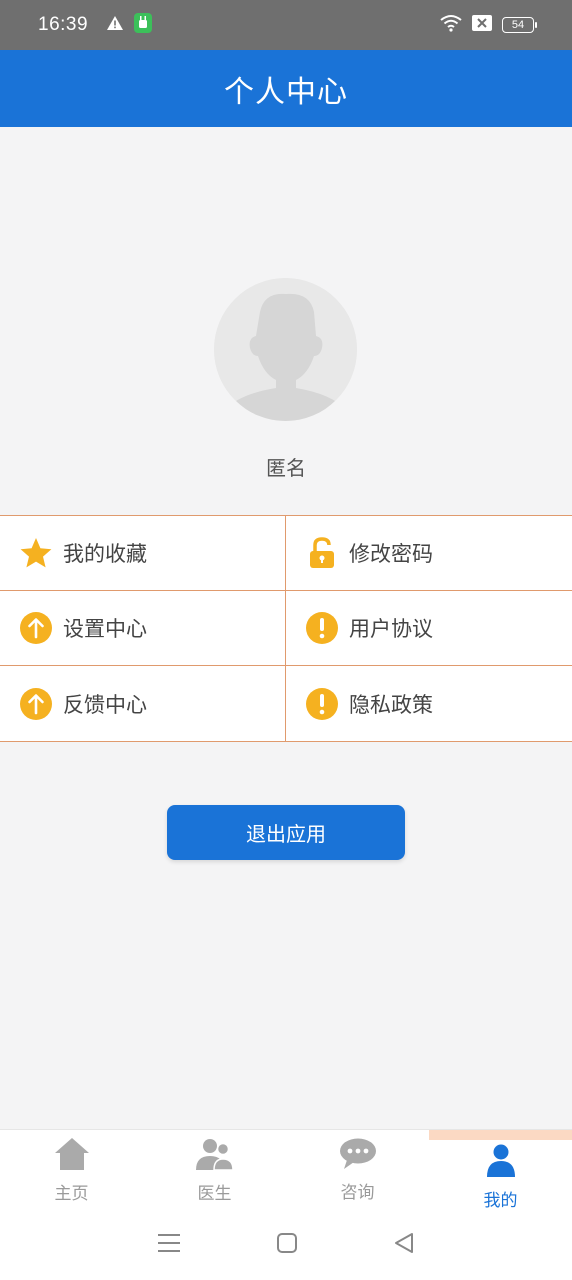 The image size is (572, 1280). What do you see at coordinates (322, 553) in the screenshot?
I see `unlock-icon` at bounding box center [322, 553].